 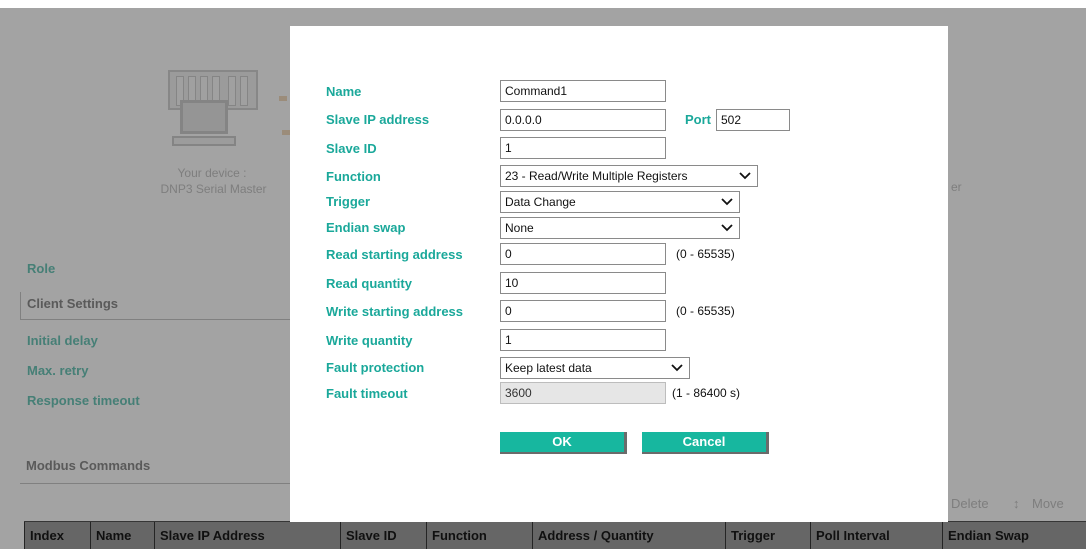 I want to click on trigger-select: Data Change, so click(x=620, y=202).